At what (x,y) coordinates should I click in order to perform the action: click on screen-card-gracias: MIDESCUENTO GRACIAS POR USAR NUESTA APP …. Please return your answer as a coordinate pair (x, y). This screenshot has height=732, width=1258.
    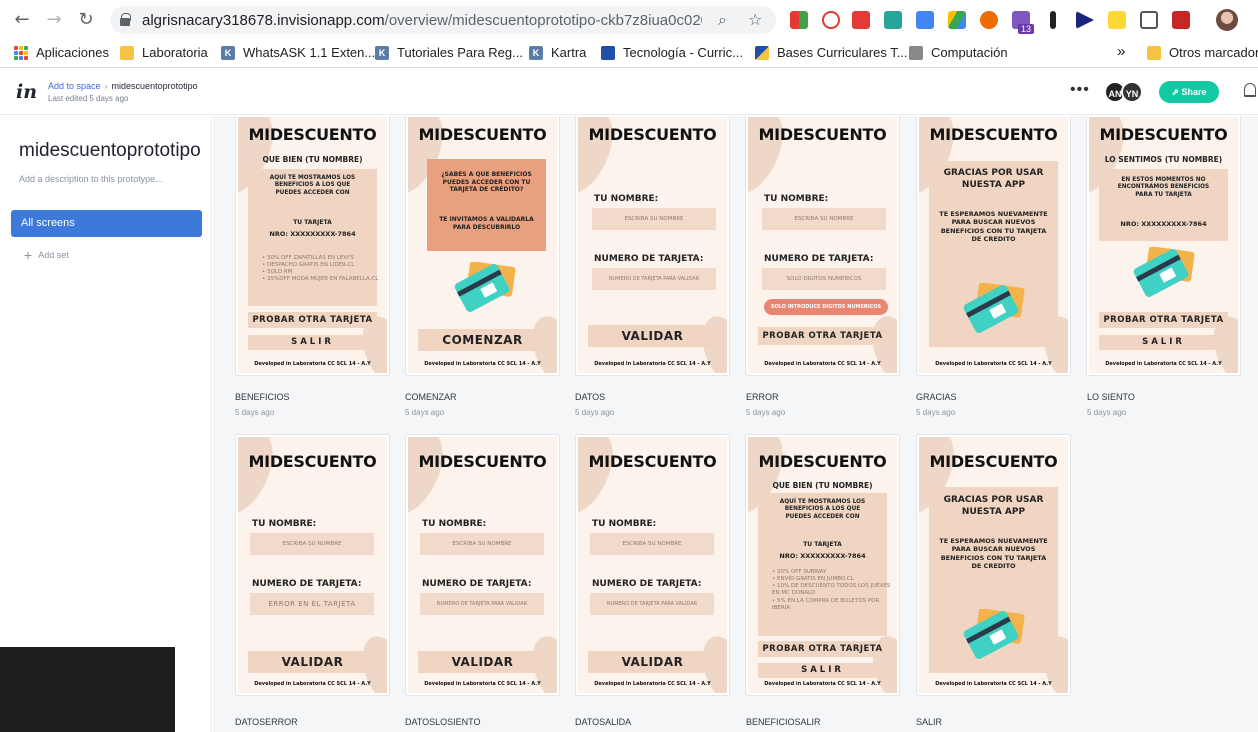
    Looking at the image, I should click on (993, 246).